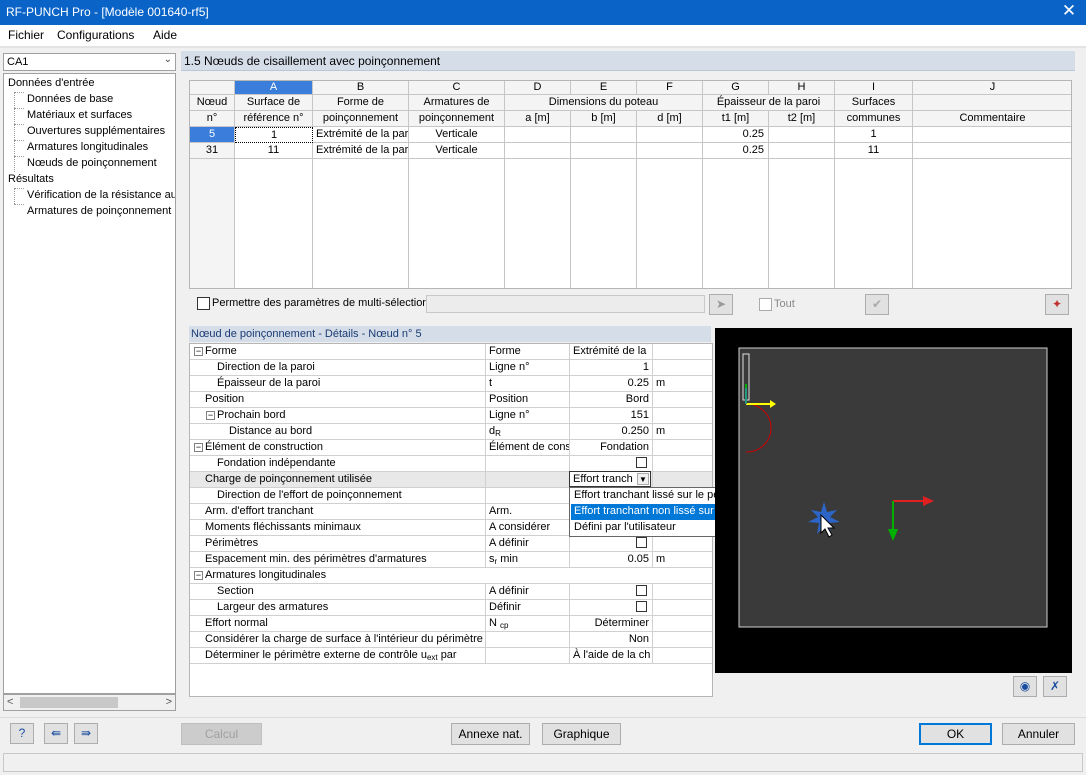 This screenshot has width=1086, height=775. What do you see at coordinates (212, 151) in the screenshot?
I see `row-node-number: 31` at bounding box center [212, 151].